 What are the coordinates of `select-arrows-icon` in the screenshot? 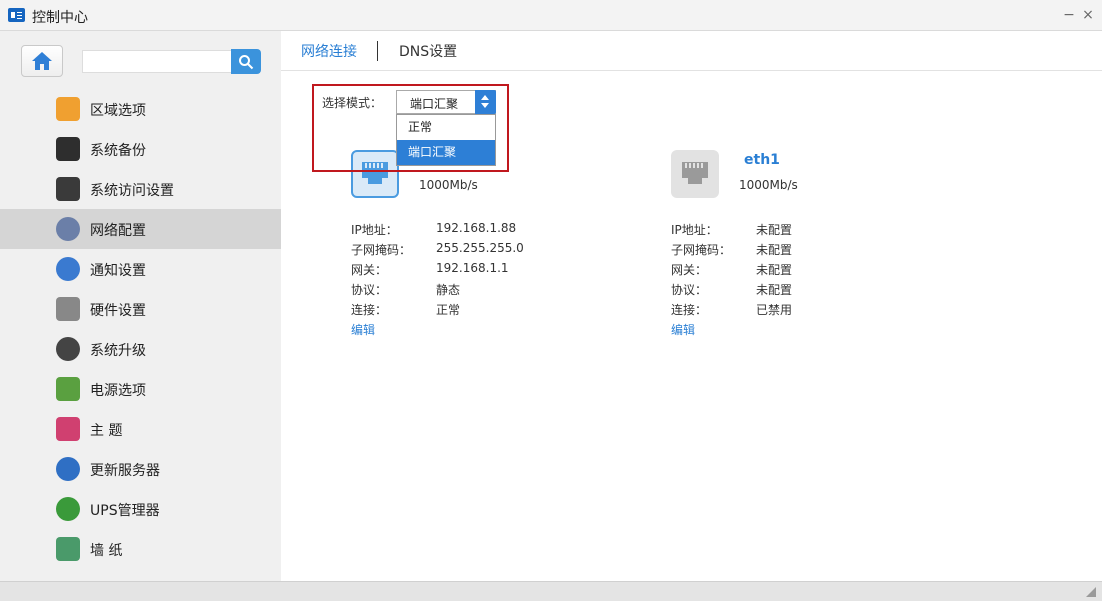 It's located at (485, 102).